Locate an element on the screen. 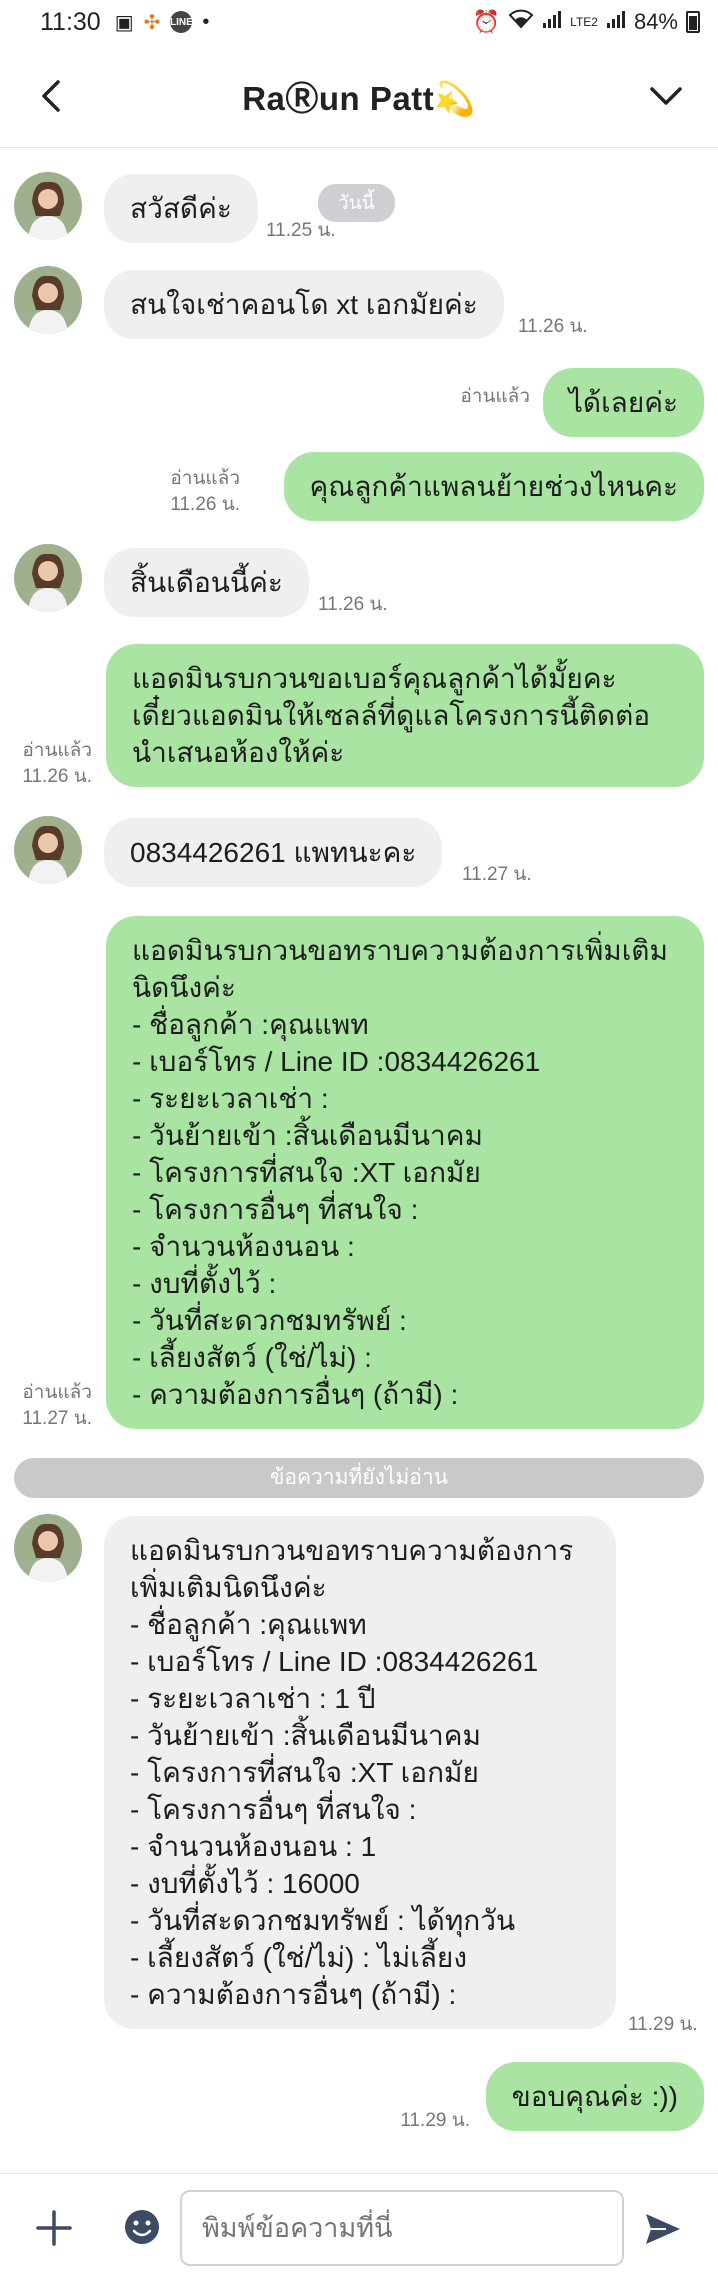  incoming-message-bubble: 0834426261 แพทนะคะ is located at coordinates (273, 852).